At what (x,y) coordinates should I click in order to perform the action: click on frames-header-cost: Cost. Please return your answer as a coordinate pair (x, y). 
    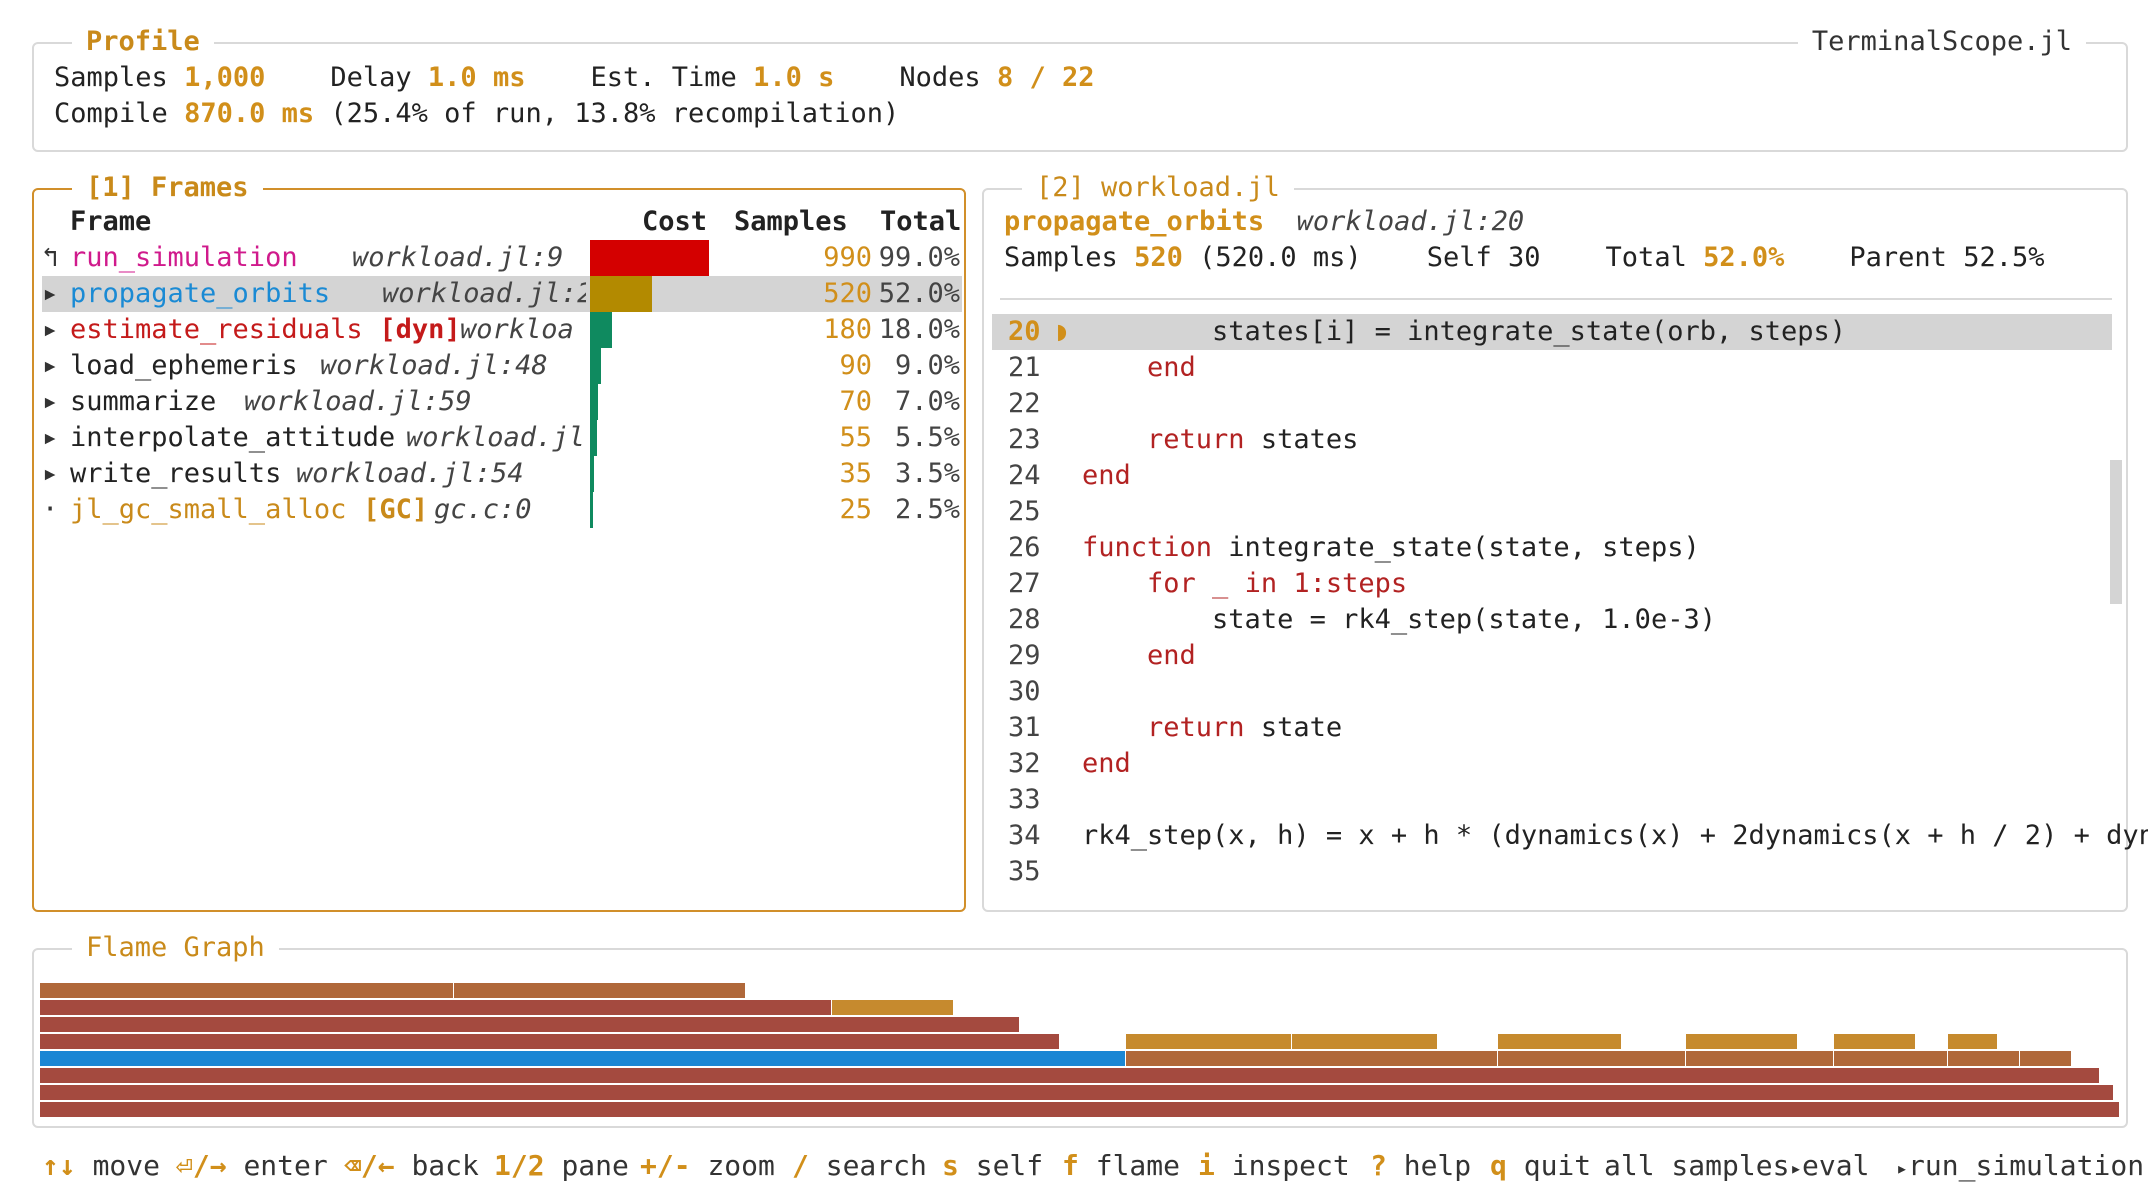
    Looking at the image, I should click on (674, 222).